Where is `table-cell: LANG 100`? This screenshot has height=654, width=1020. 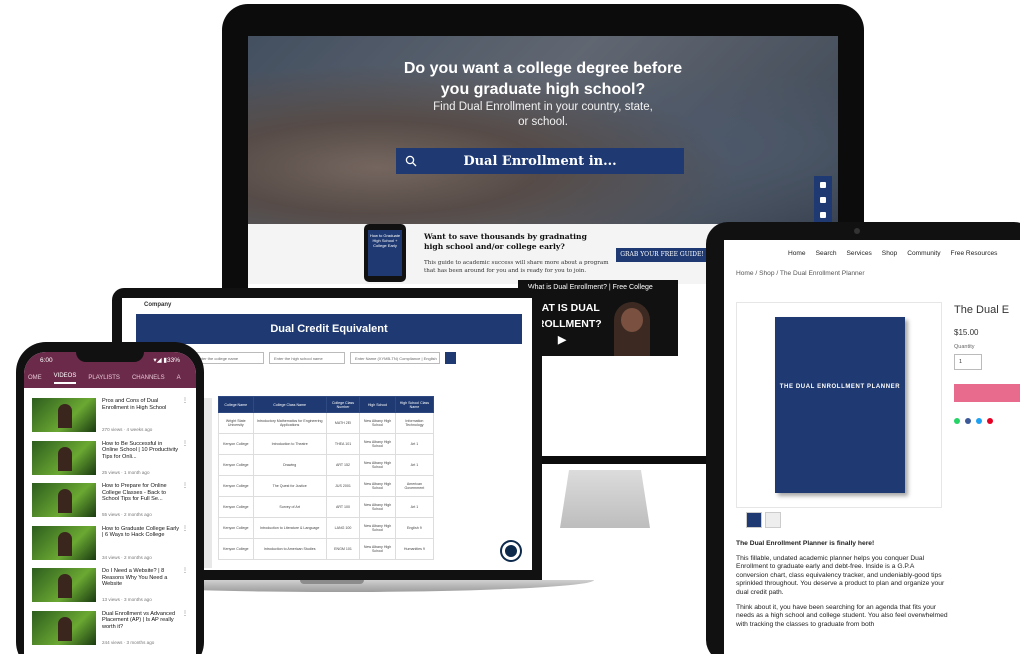
table-cell: LANG 100 is located at coordinates (343, 528).